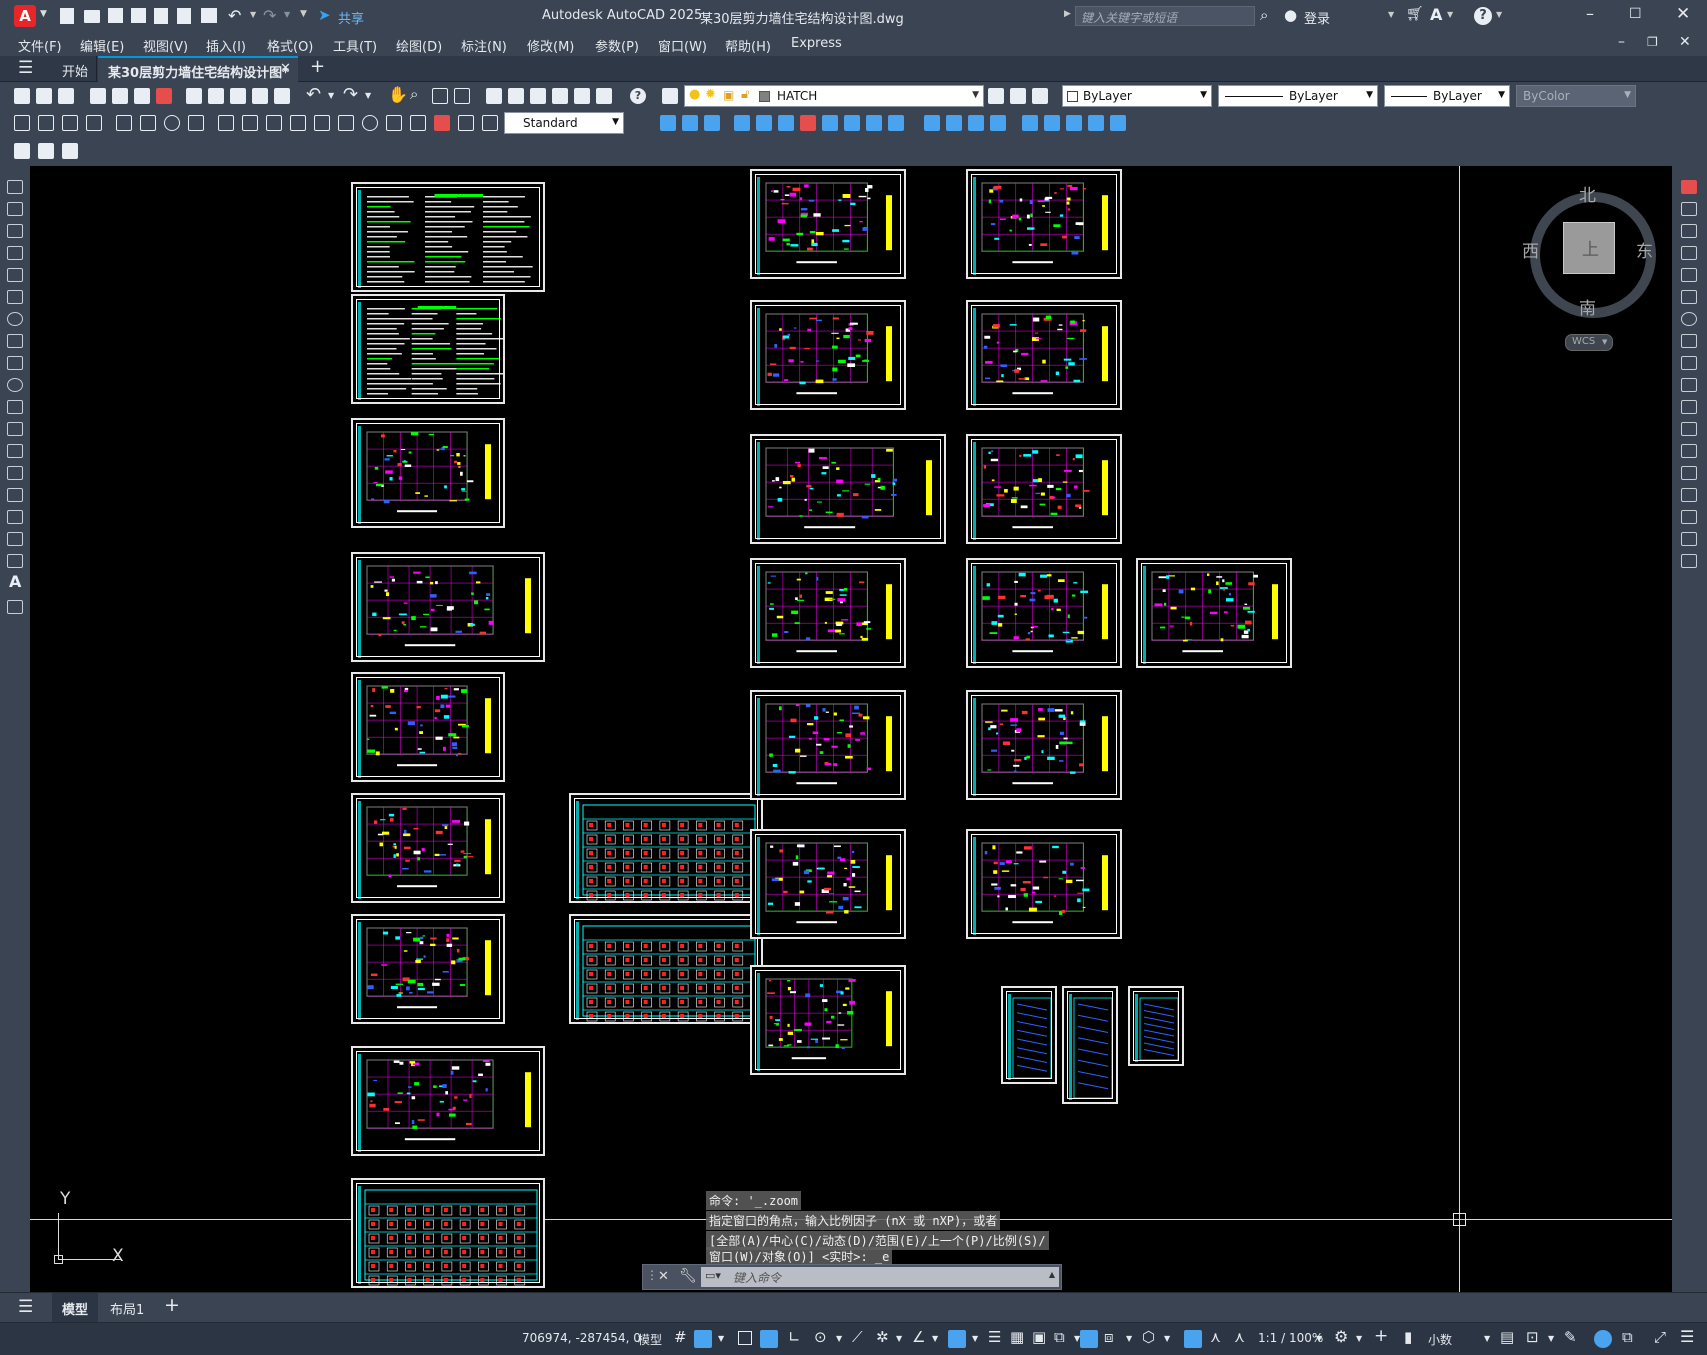 This screenshot has height=1355, width=1707. I want to click on graphics-performance-icon, so click(1603, 1339).